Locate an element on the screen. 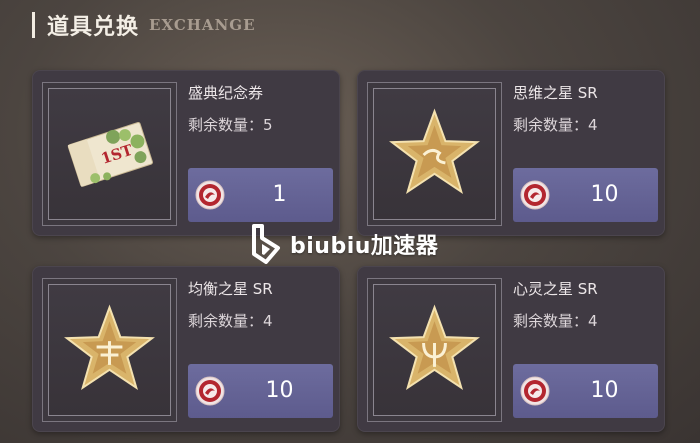 Image resolution: width=700 pixels, height=443 pixels. watermark: biubiu加速器 is located at coordinates (344, 244).